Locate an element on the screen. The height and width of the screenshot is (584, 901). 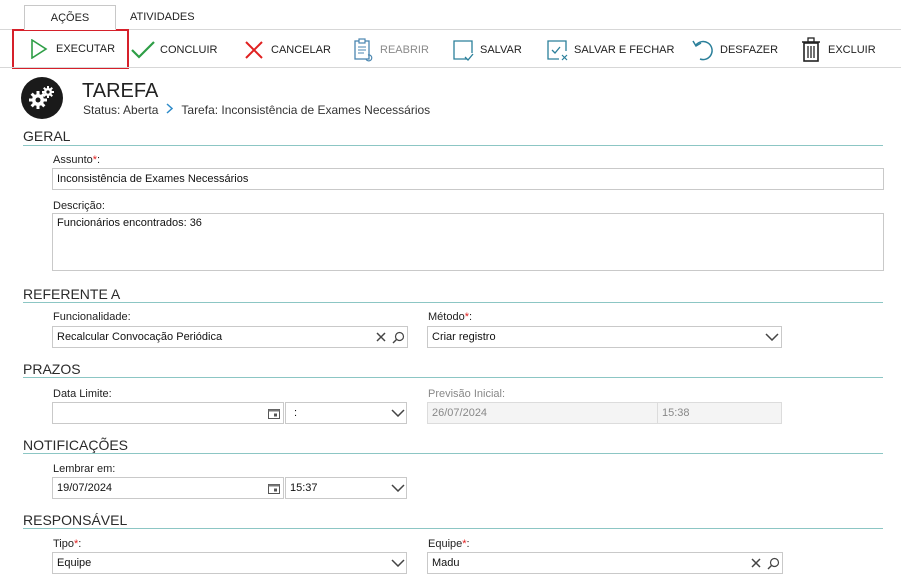
assunto-label: Assunto*: is located at coordinates (77, 160).